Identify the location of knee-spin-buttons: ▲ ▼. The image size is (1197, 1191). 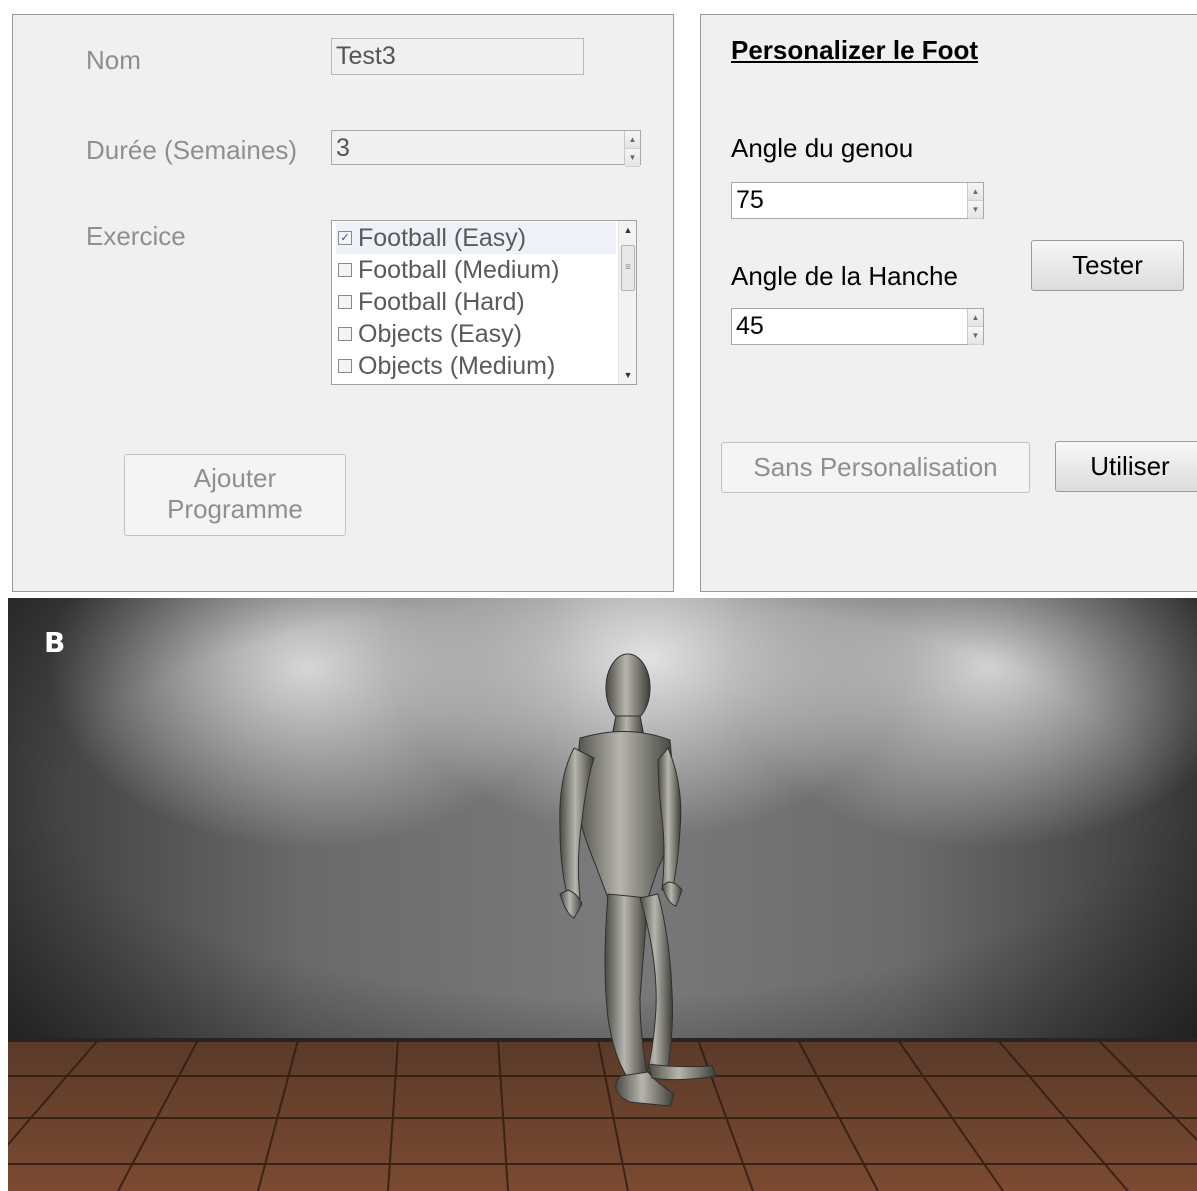
(975, 201).